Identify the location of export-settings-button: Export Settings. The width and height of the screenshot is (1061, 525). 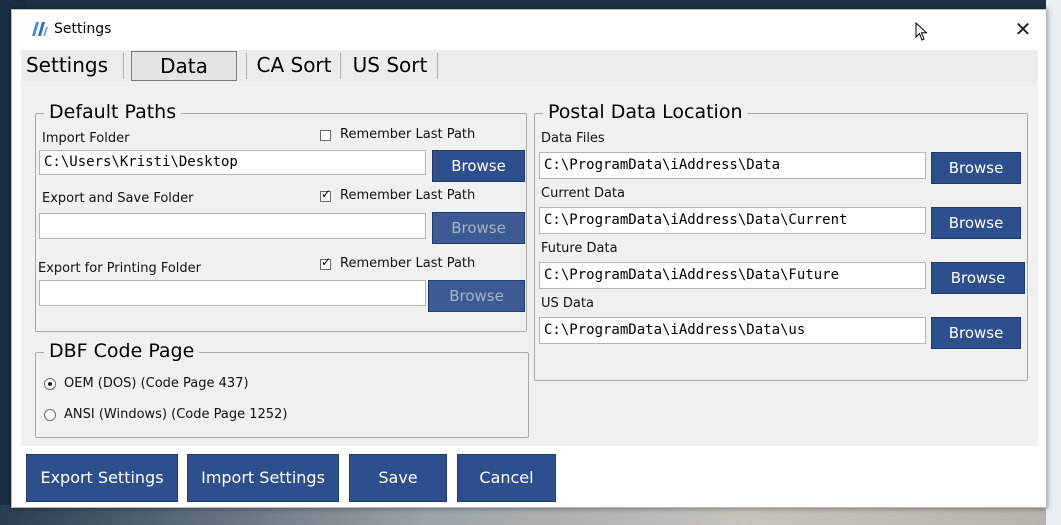
(102, 478).